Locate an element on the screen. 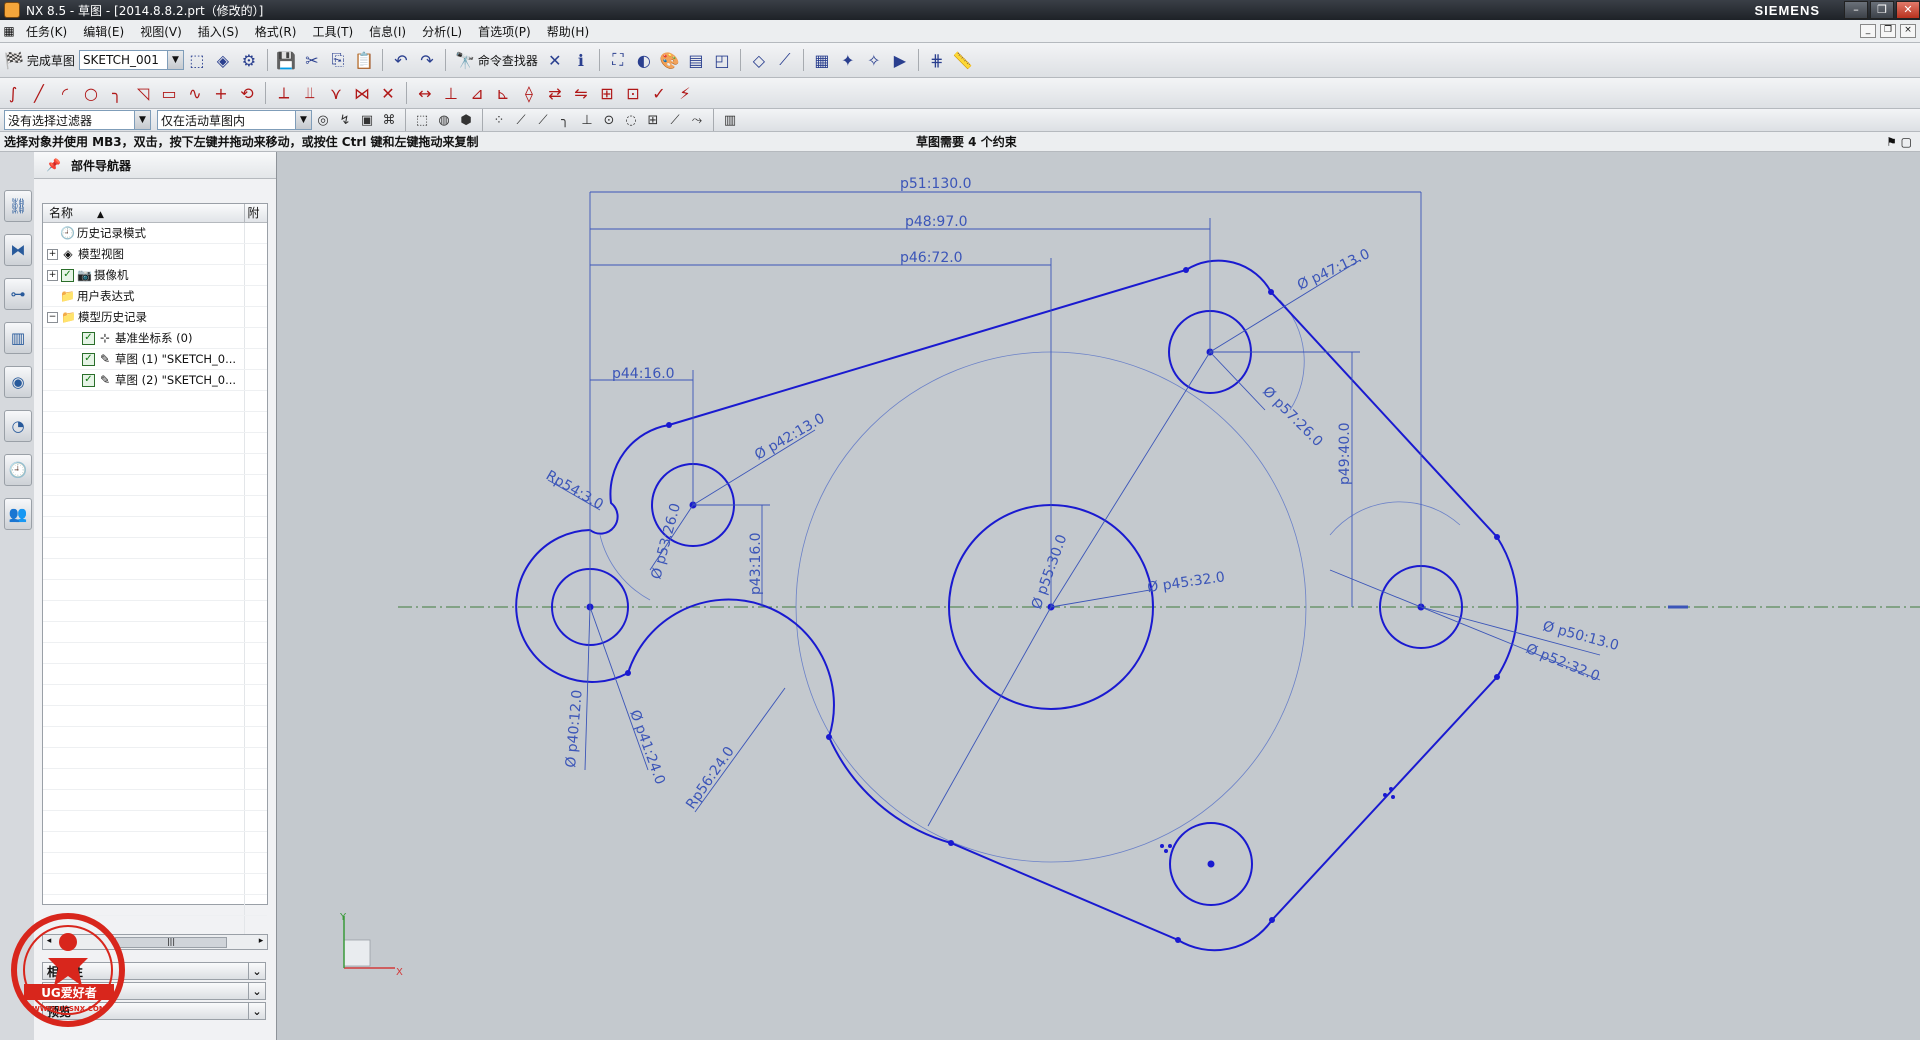 The height and width of the screenshot is (1040, 1920). profile-icon: ∫ is located at coordinates (13, 93).